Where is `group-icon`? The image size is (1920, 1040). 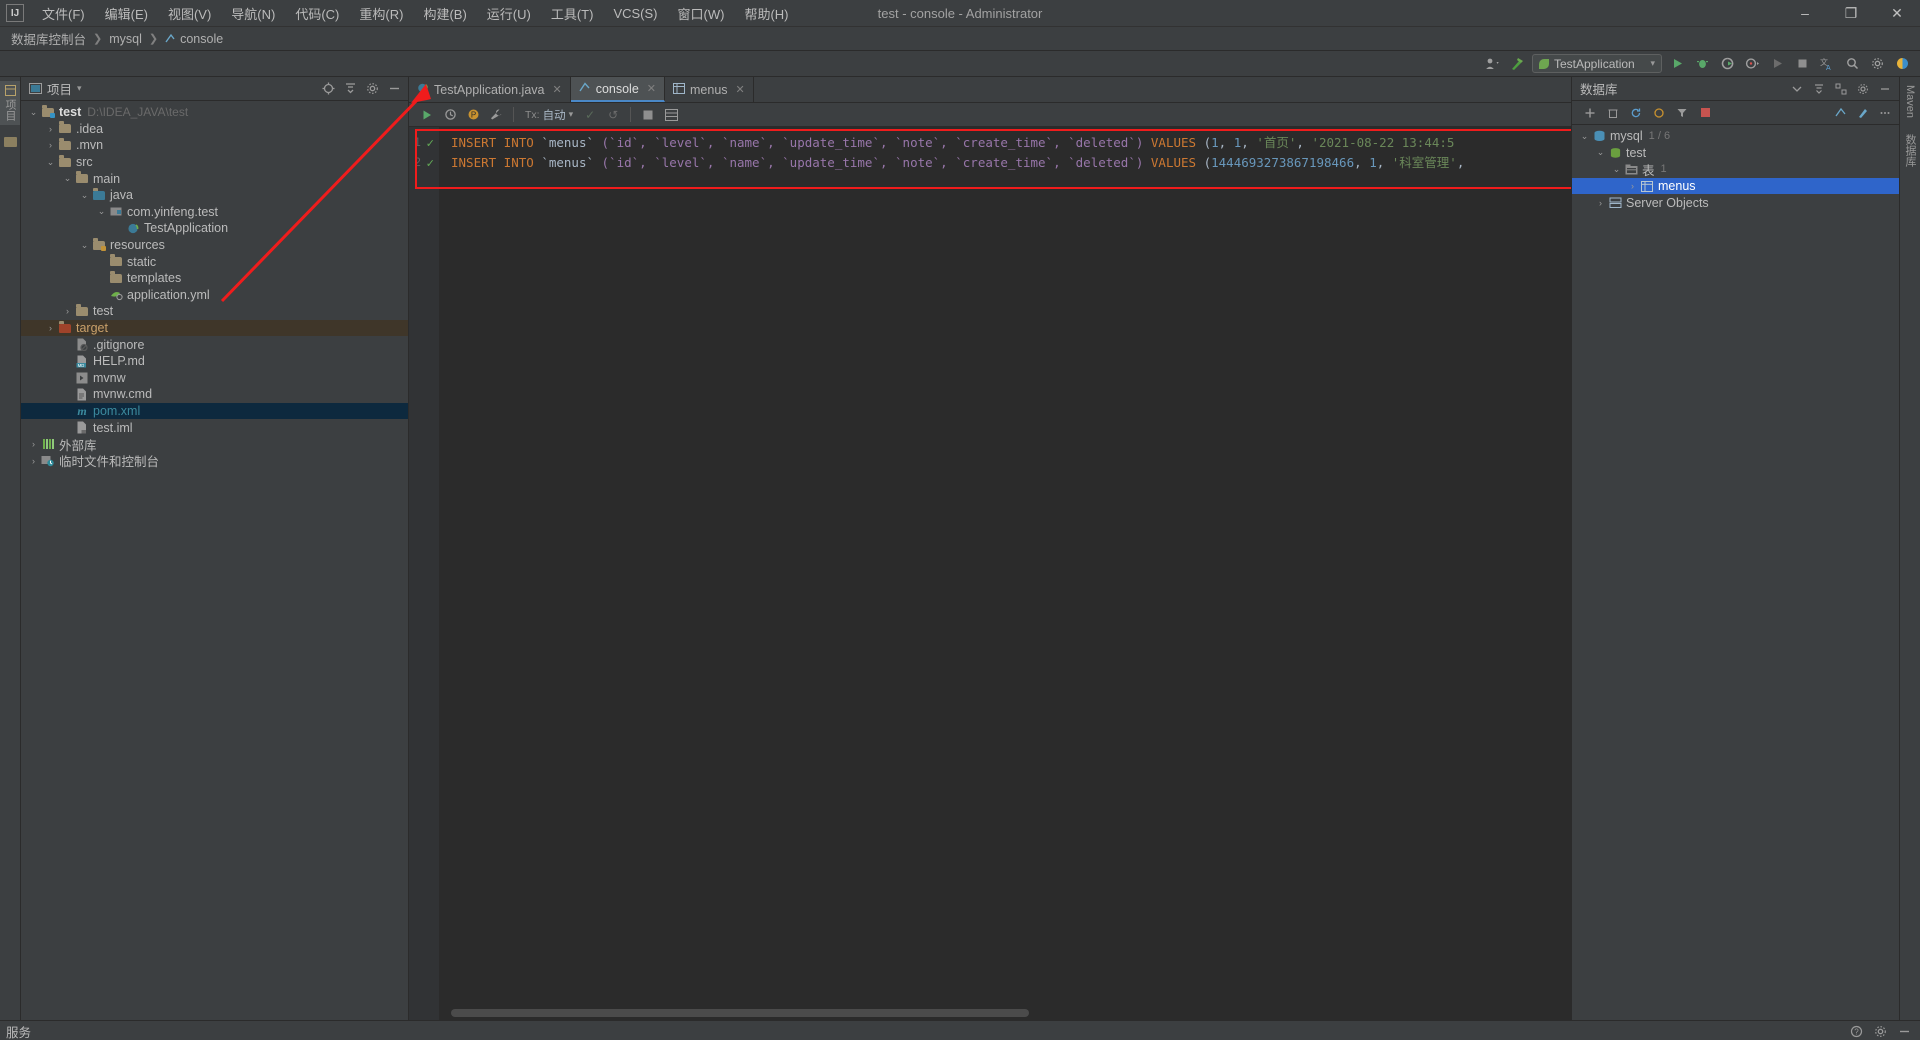 group-icon is located at coordinates (1841, 89).